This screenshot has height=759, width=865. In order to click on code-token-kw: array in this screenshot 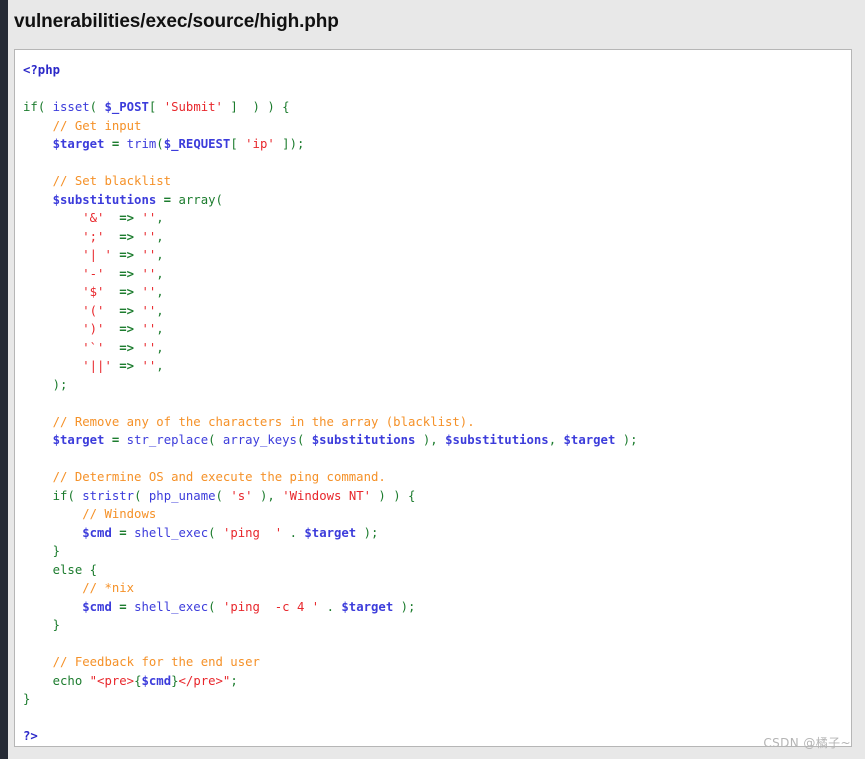, I will do `click(197, 199)`.